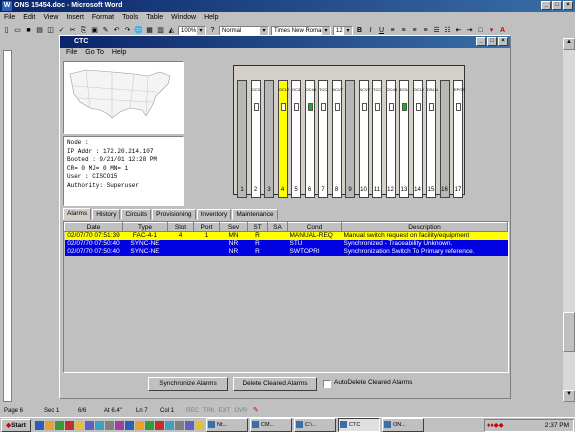 The height and width of the screenshot is (432, 575). What do you see at coordinates (209, 411) in the screenshot?
I see `status-trk: TRK` at bounding box center [209, 411].